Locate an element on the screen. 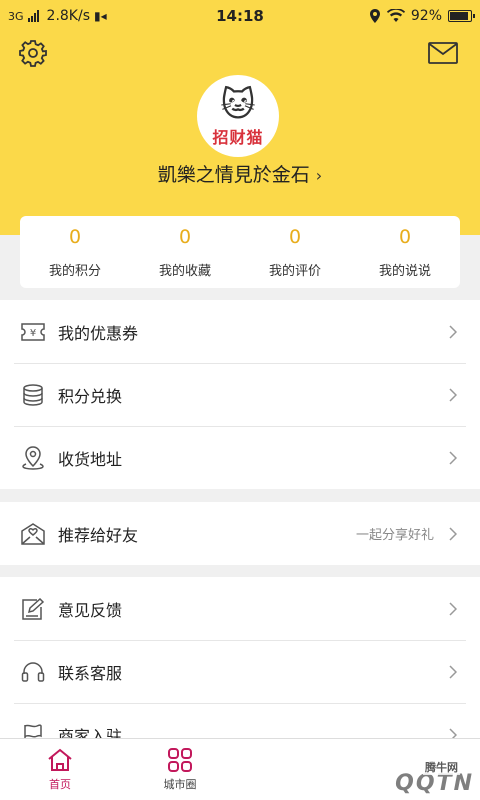 The image size is (480, 800). stat-favorites: 0 我的收藏 is located at coordinates (185, 252).